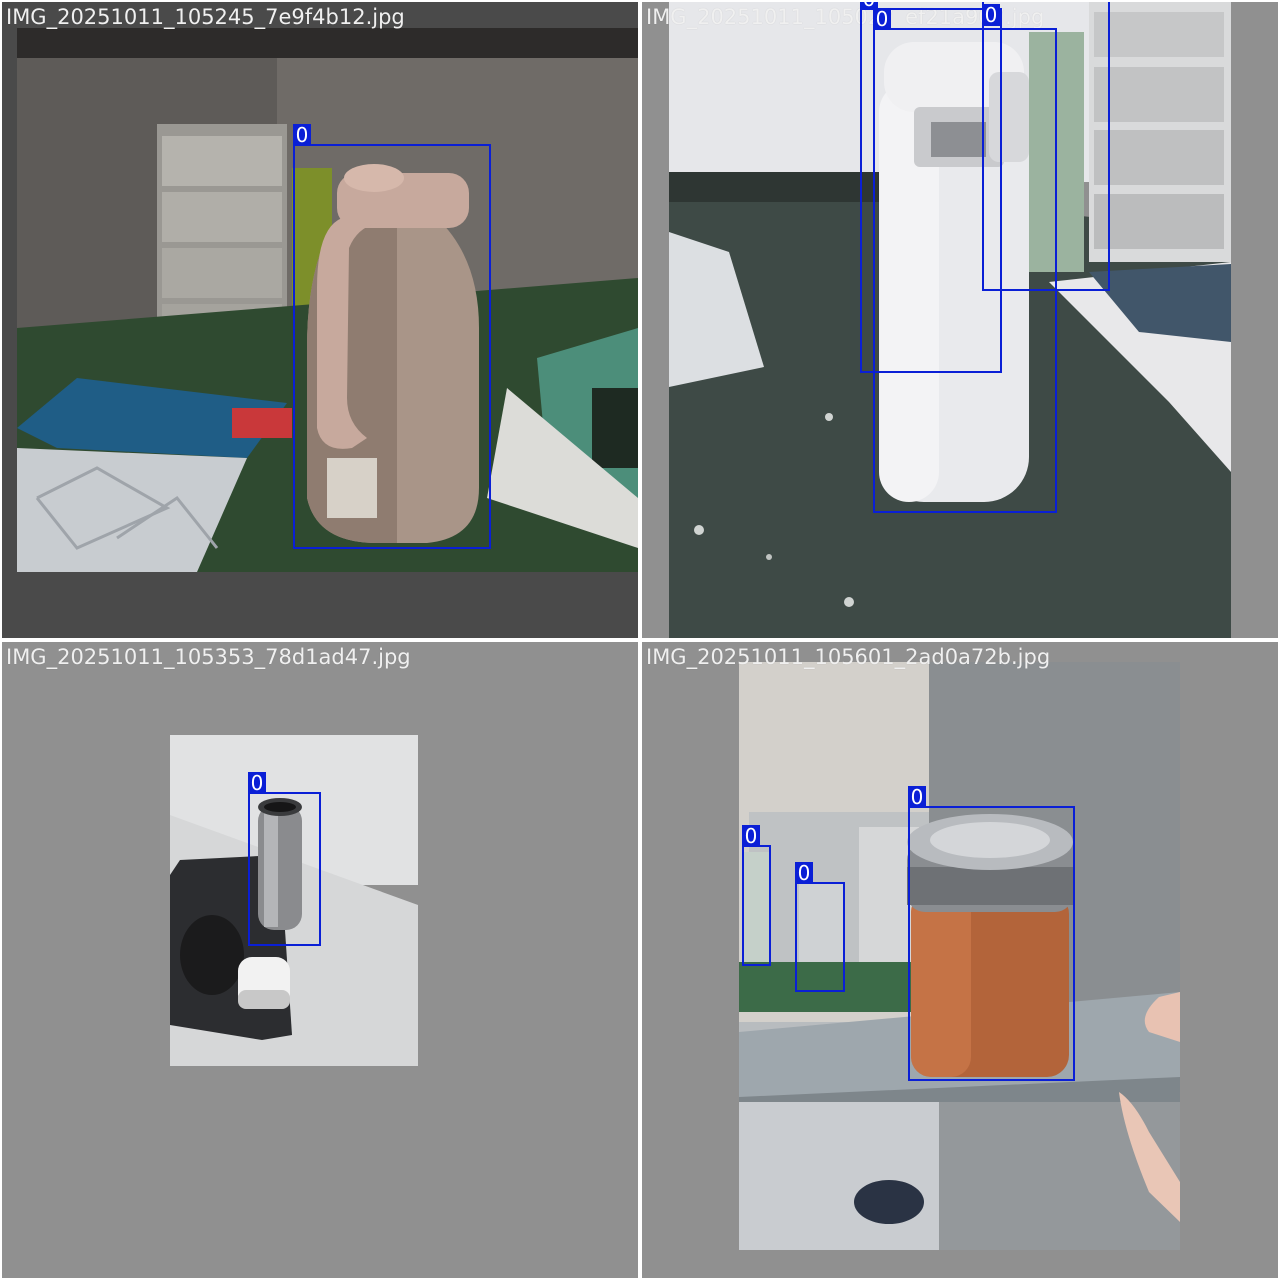 This screenshot has width=1280, height=1280. What do you see at coordinates (205, 17) in the screenshot?
I see `image-filename: IMG_20251011_105245_7e9f4b12.jpg` at bounding box center [205, 17].